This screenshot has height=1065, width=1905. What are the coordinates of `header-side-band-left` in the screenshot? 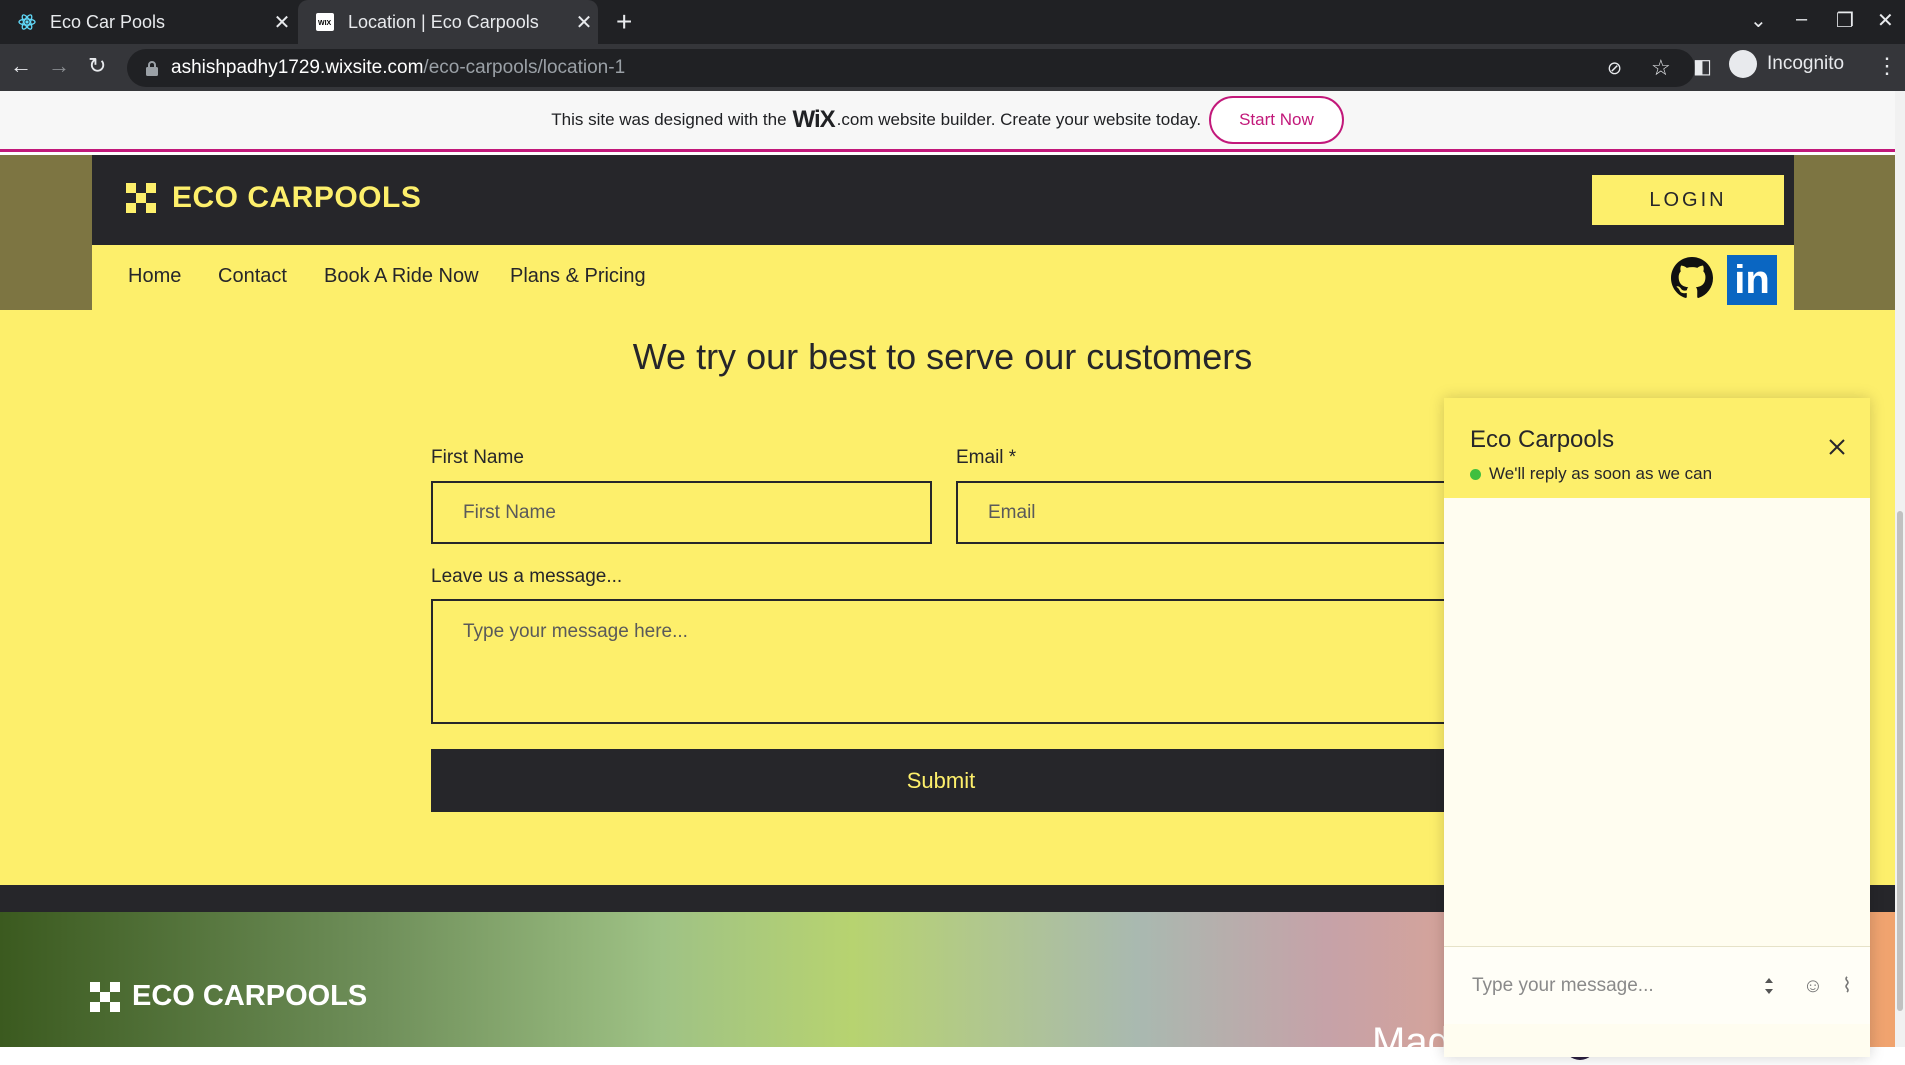 It's located at (46, 232).